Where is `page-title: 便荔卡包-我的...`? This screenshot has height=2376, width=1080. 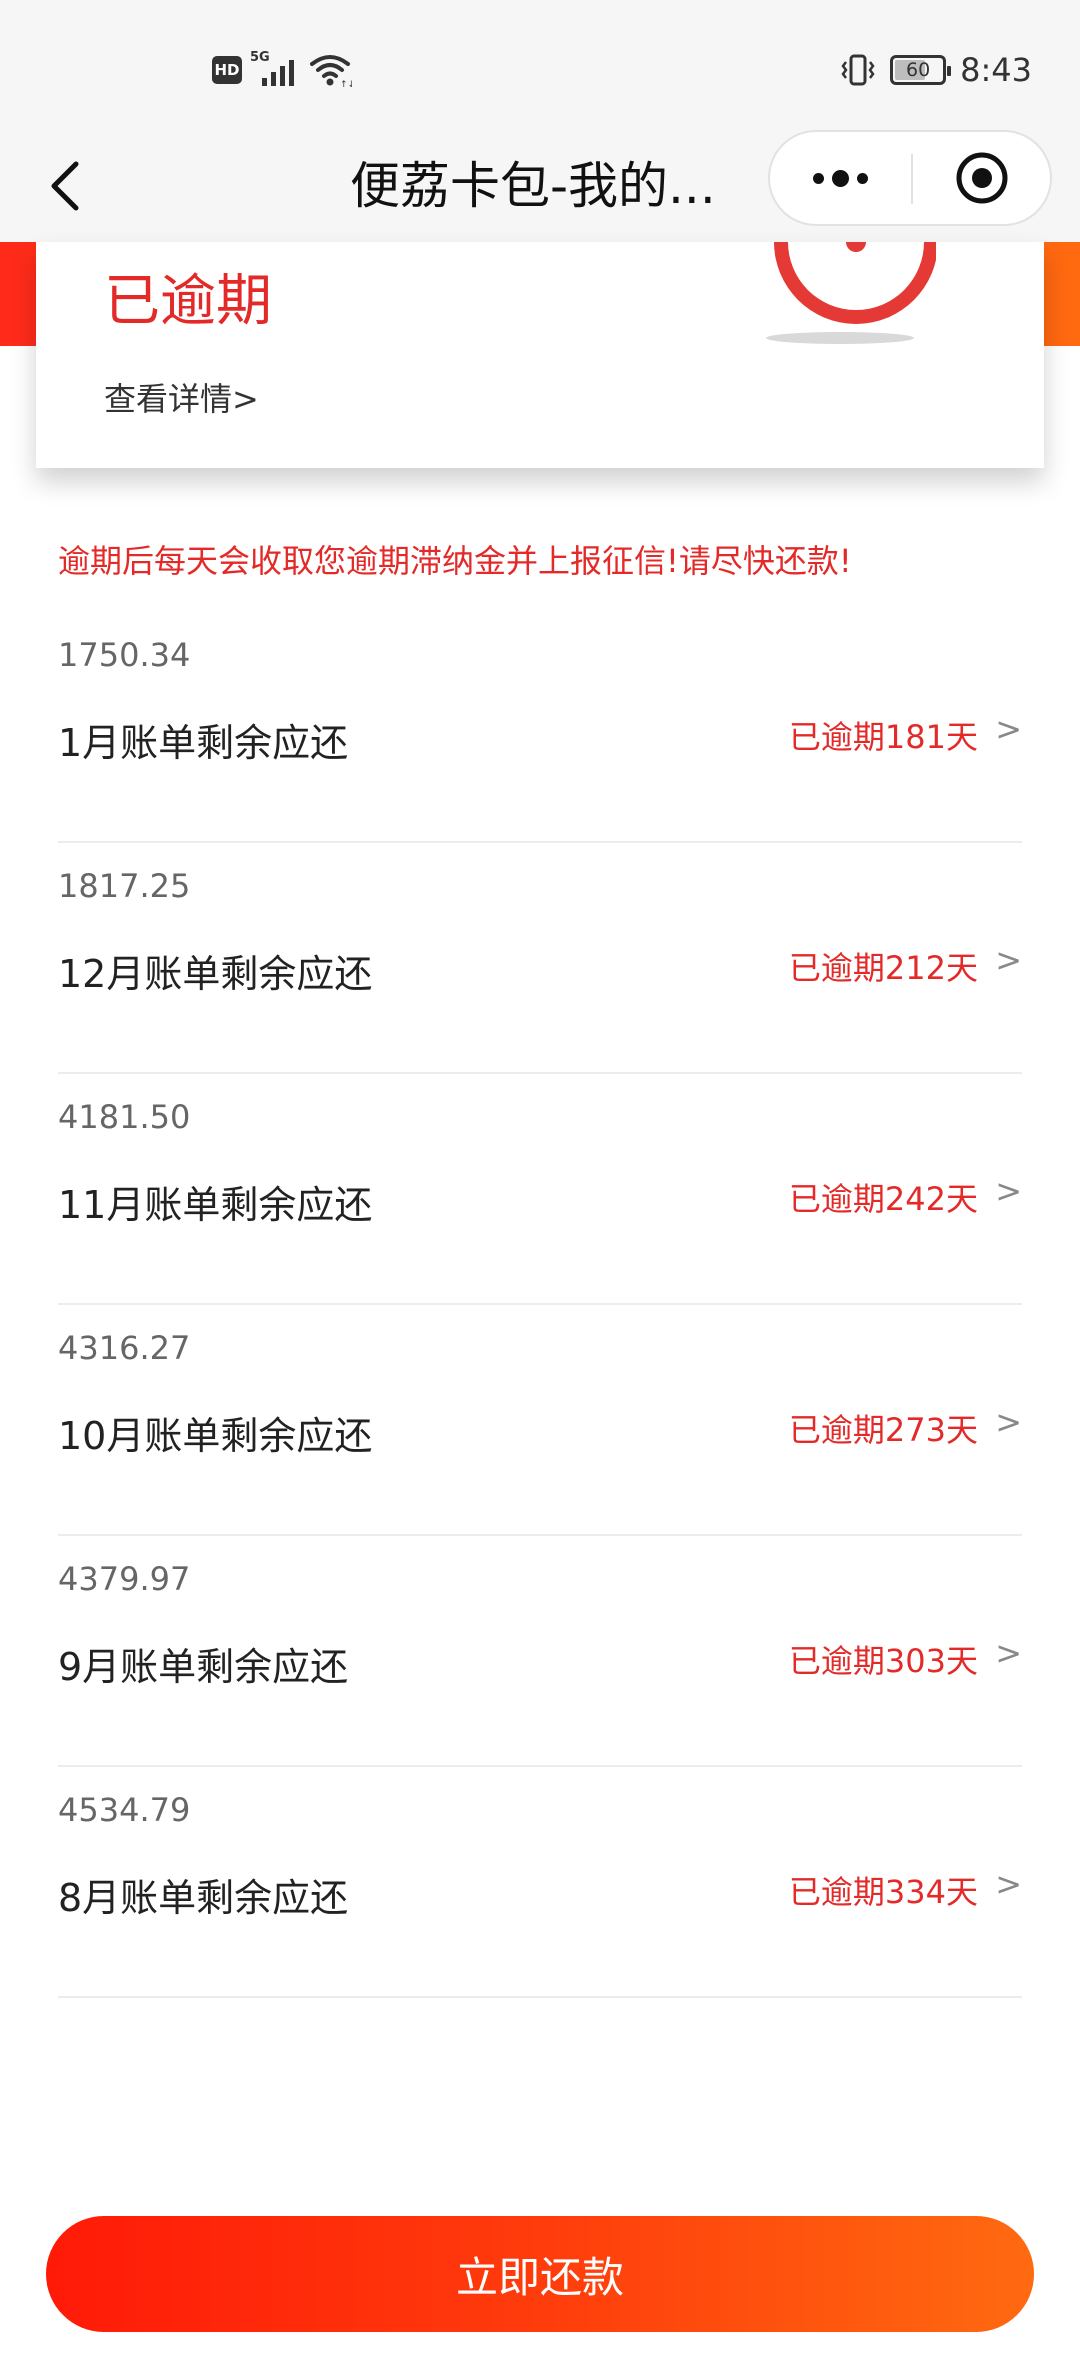 page-title: 便荔卡包-我的... is located at coordinates (533, 186).